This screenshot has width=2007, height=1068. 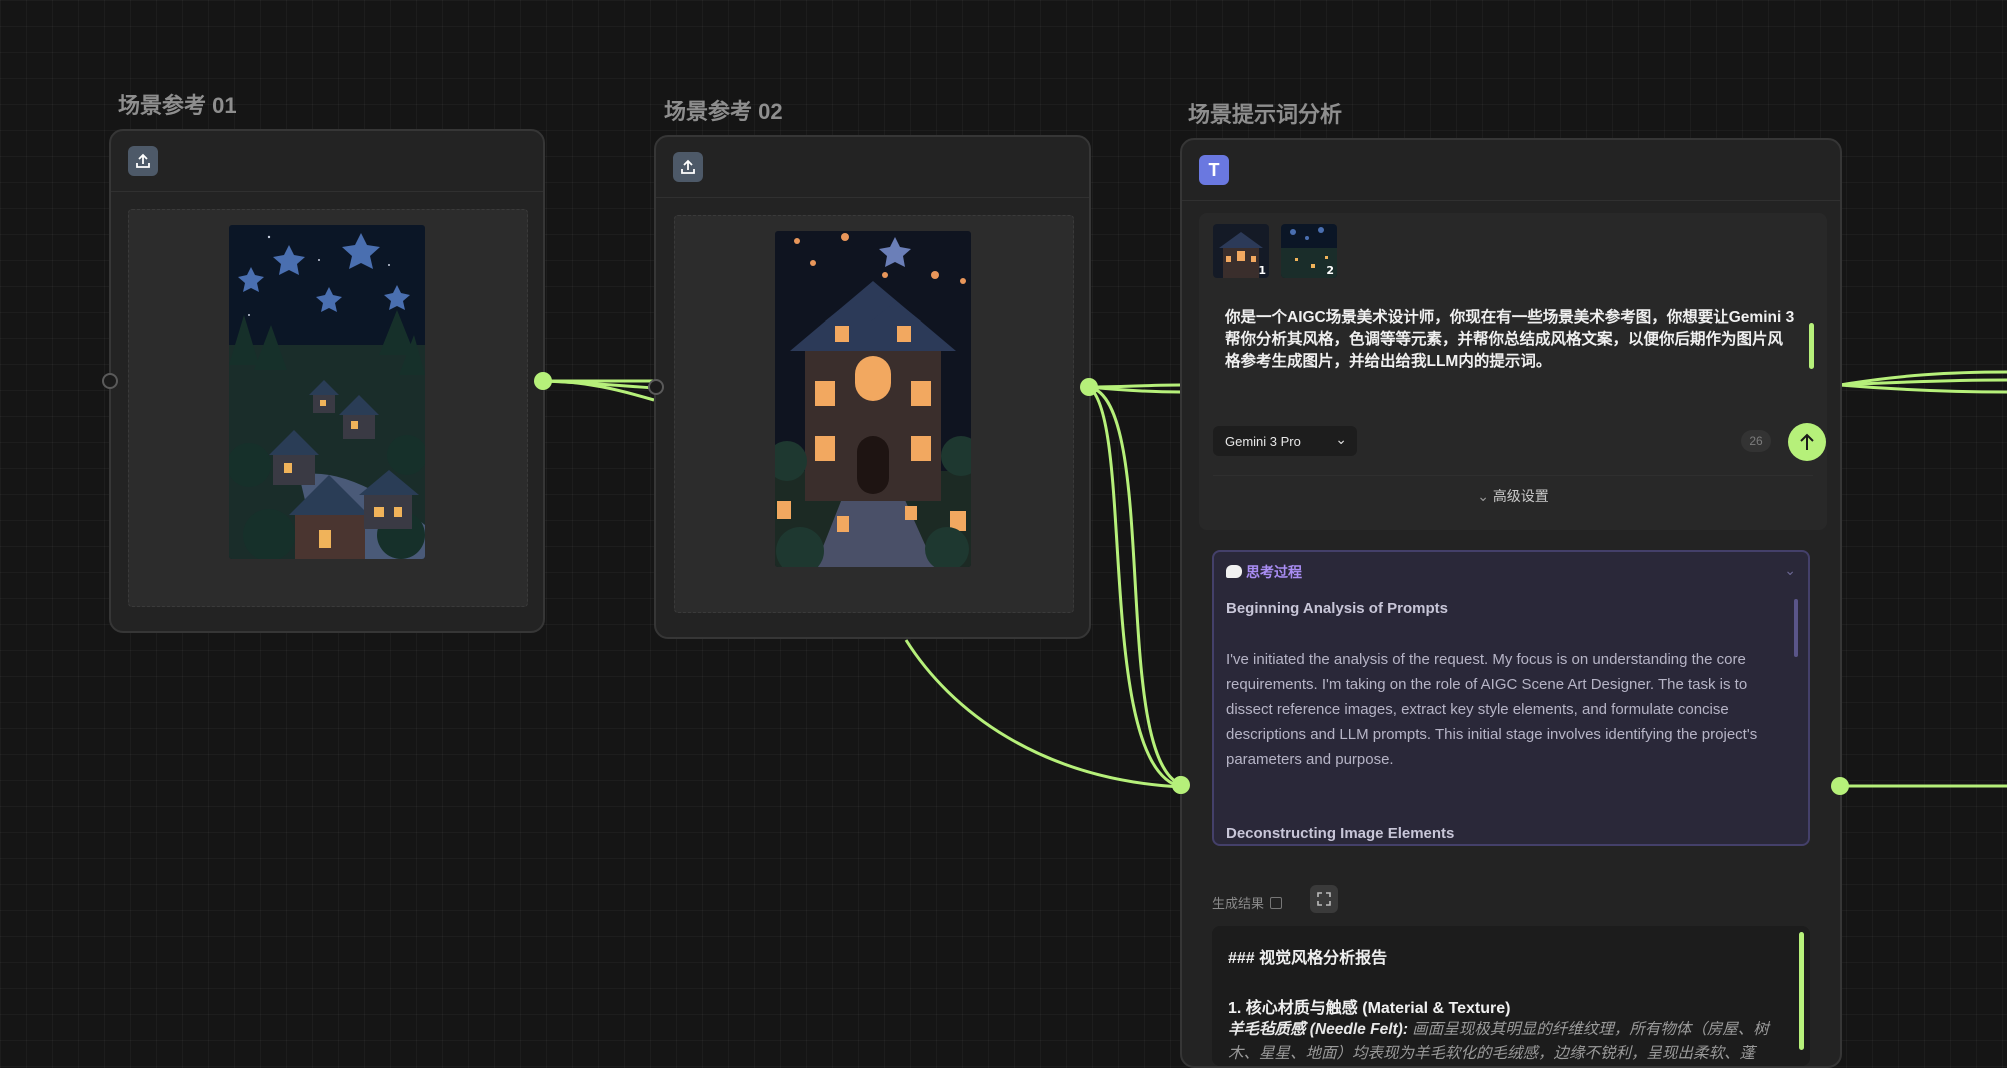 What do you see at coordinates (1265, 114) in the screenshot?
I see `node-title-analysis: 场景提示词分析` at bounding box center [1265, 114].